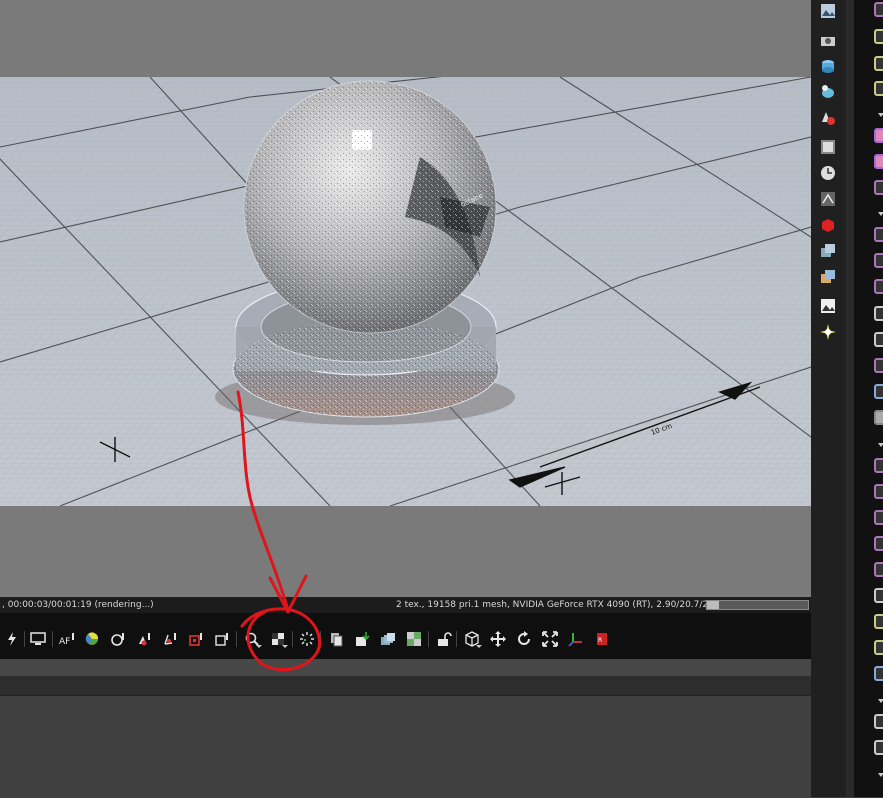 This screenshot has height=798, width=883. What do you see at coordinates (196, 639) in the screenshot?
I see `red-square-info-icon` at bounding box center [196, 639].